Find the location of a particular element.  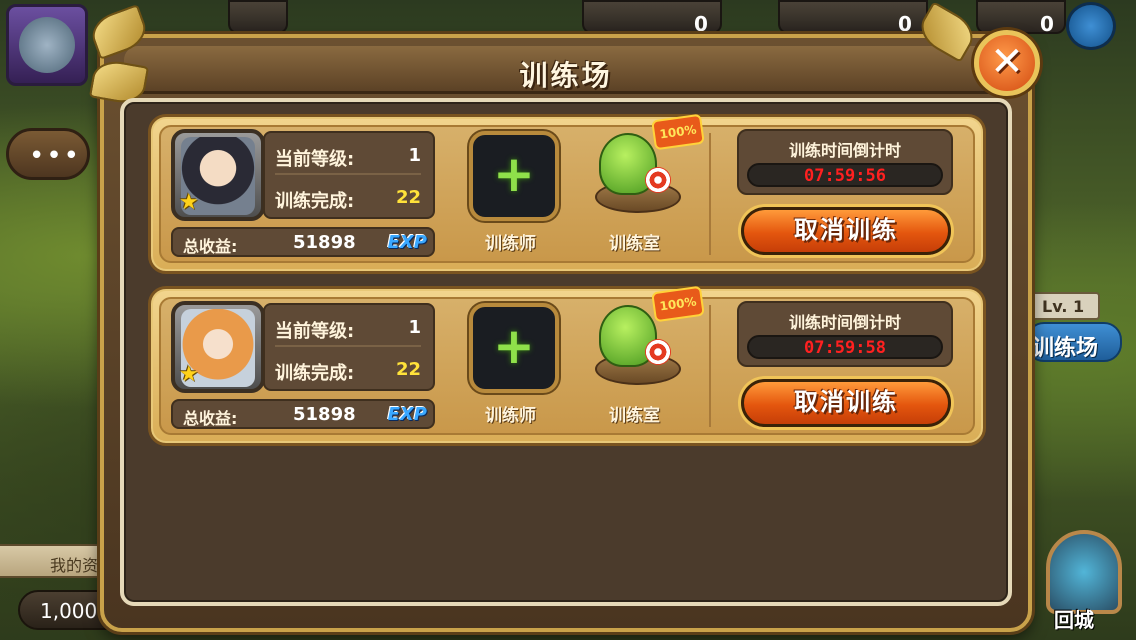

dialog-title-bar: 训练场 is located at coordinates (566, 70).